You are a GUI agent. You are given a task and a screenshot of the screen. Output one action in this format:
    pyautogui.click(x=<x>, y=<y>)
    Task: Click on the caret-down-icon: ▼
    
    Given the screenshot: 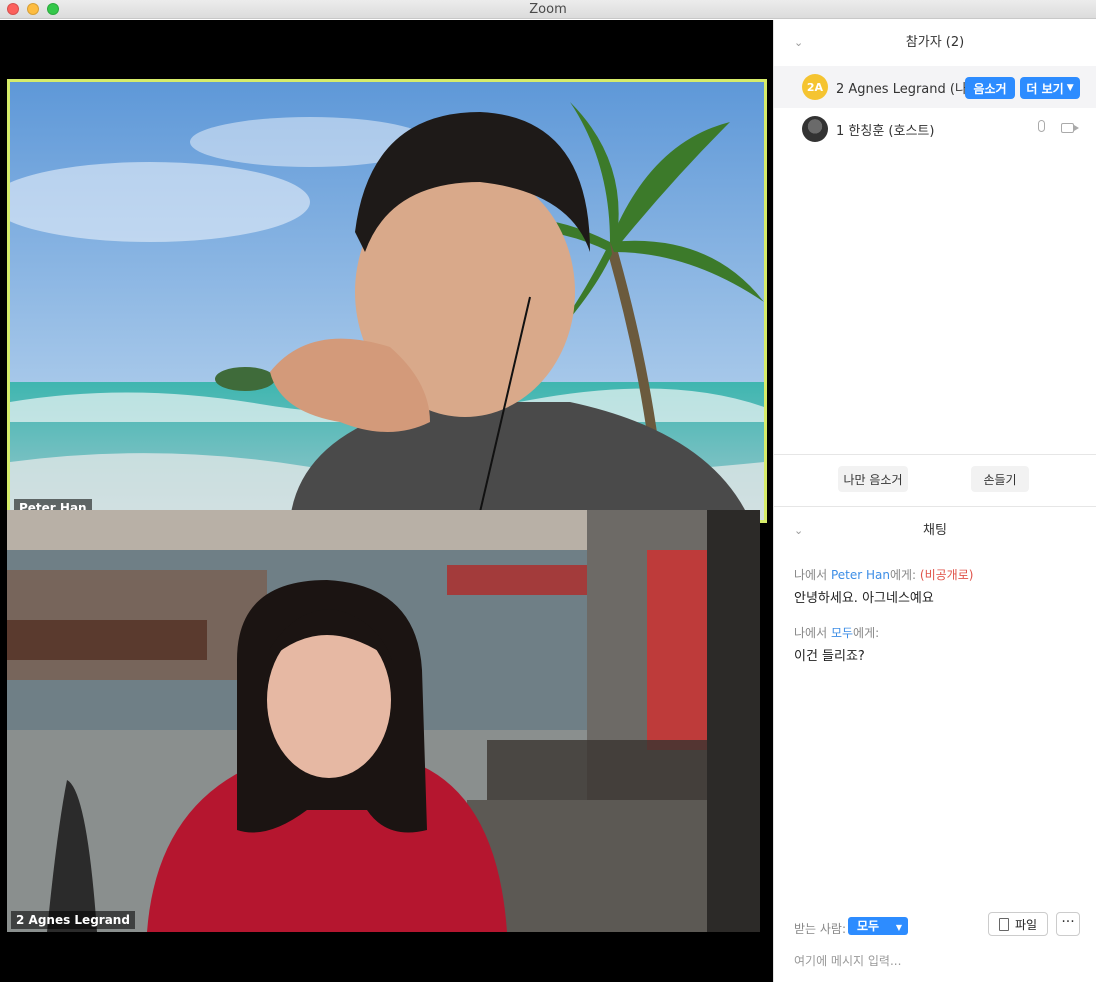 What is the action you would take?
    pyautogui.click(x=898, y=927)
    